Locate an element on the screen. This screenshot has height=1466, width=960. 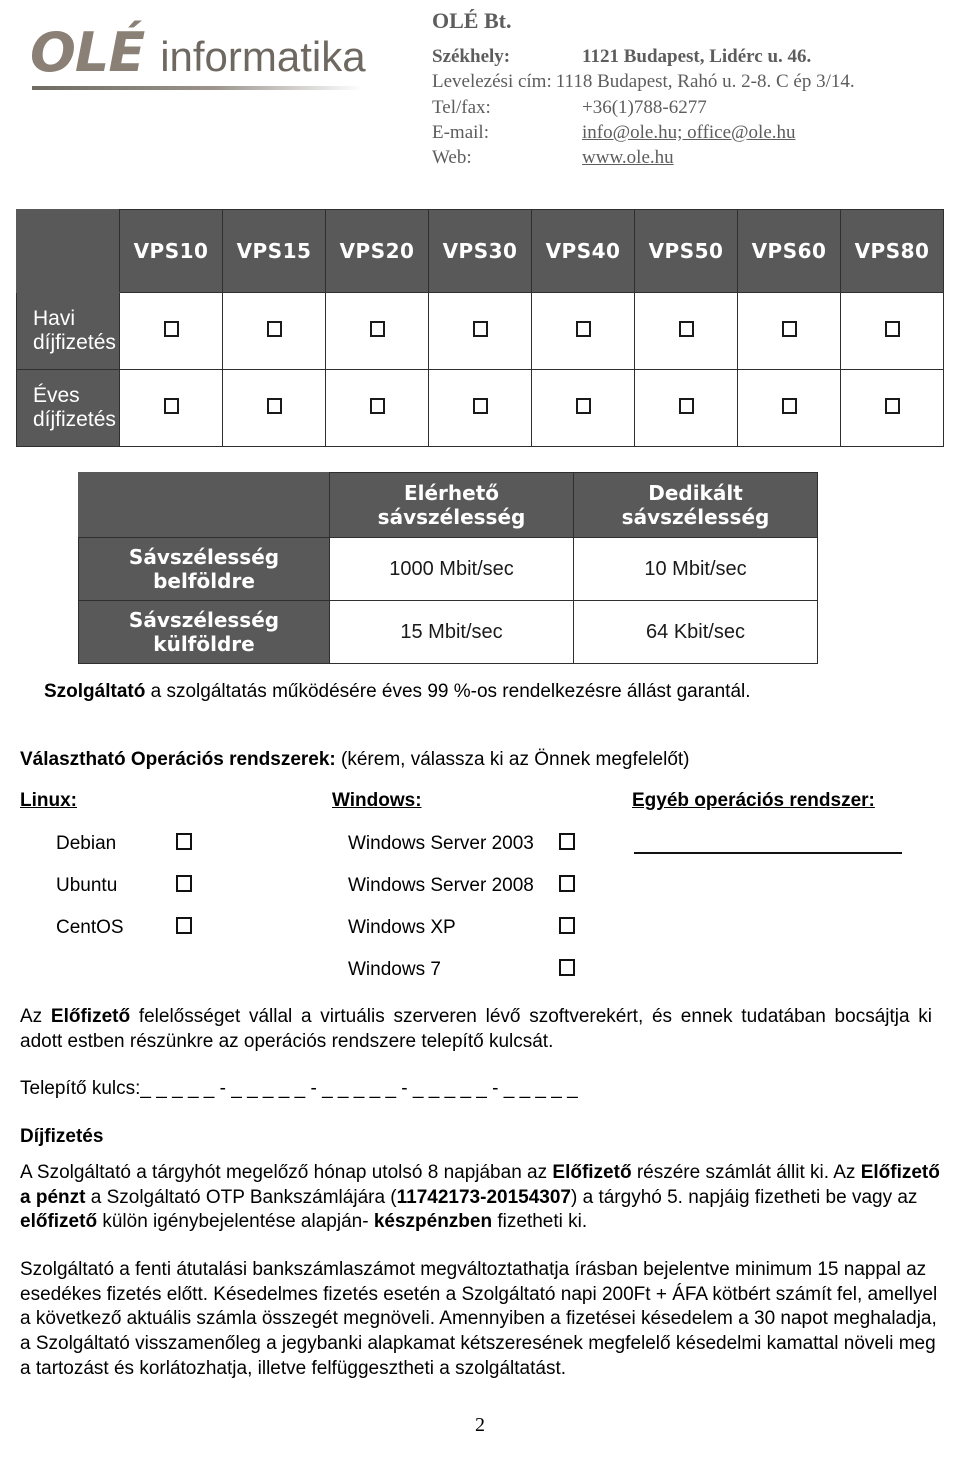
checkbox-cell-monthly-vps10 is located at coordinates (171, 331).